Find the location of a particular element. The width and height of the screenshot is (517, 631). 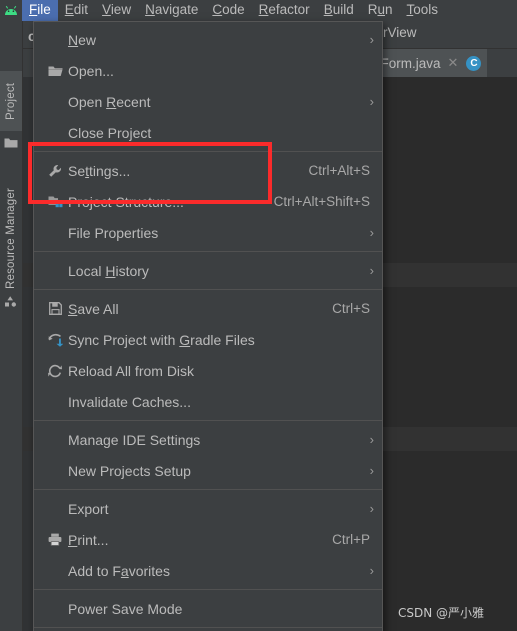

wrench-icon is located at coordinates (55, 171).